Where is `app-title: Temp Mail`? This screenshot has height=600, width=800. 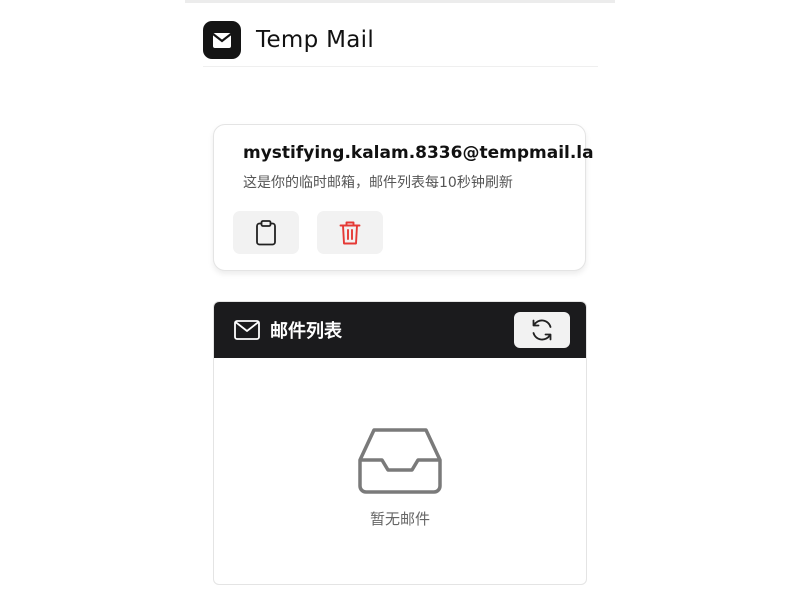
app-title: Temp Mail is located at coordinates (315, 40).